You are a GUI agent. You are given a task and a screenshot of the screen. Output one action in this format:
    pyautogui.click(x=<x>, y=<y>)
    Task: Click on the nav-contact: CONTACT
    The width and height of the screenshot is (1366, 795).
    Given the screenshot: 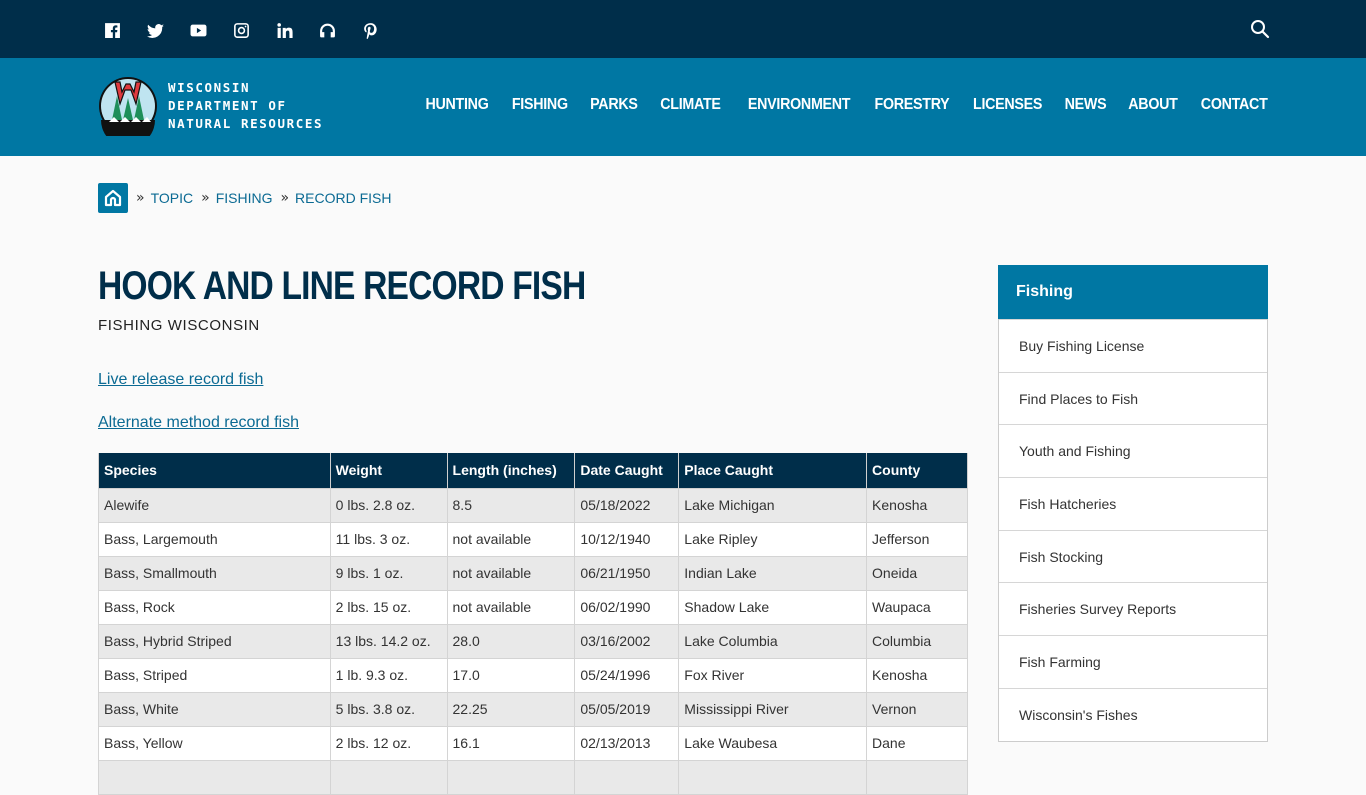 What is the action you would take?
    pyautogui.click(x=1234, y=105)
    